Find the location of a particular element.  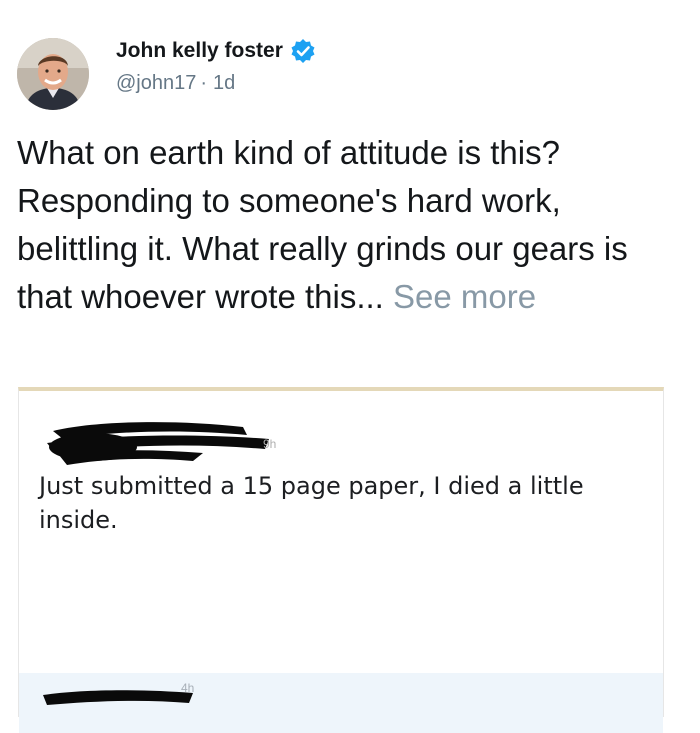

next-reply-preview: 4h is located at coordinates (341, 703).